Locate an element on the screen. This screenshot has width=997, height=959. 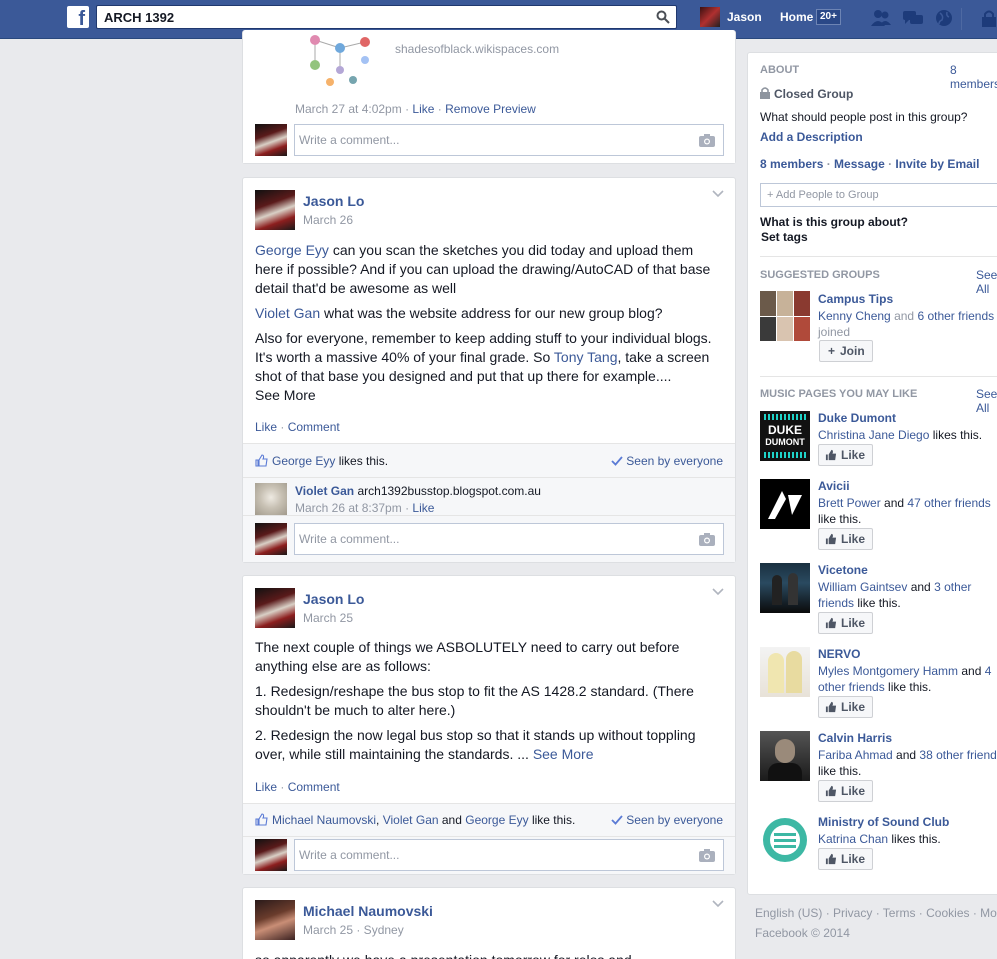
post-date: March 25 · Sydney is located at coordinates (353, 930).